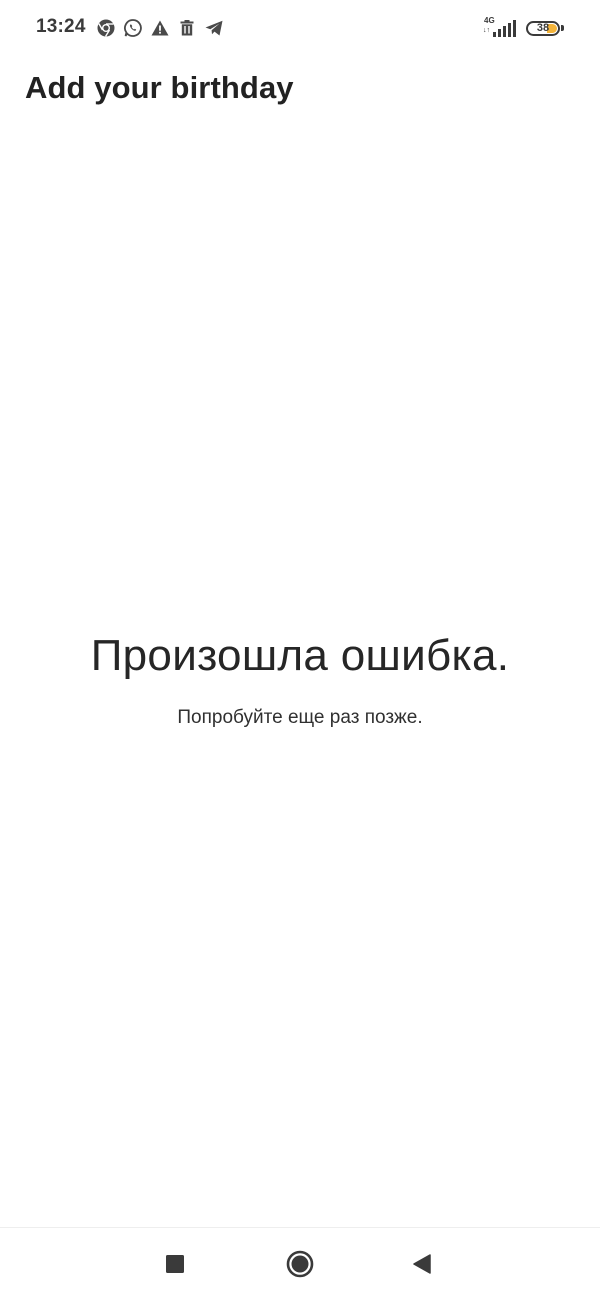 The height and width of the screenshot is (1299, 600). What do you see at coordinates (562, 28) in the screenshot?
I see `battery-tip` at bounding box center [562, 28].